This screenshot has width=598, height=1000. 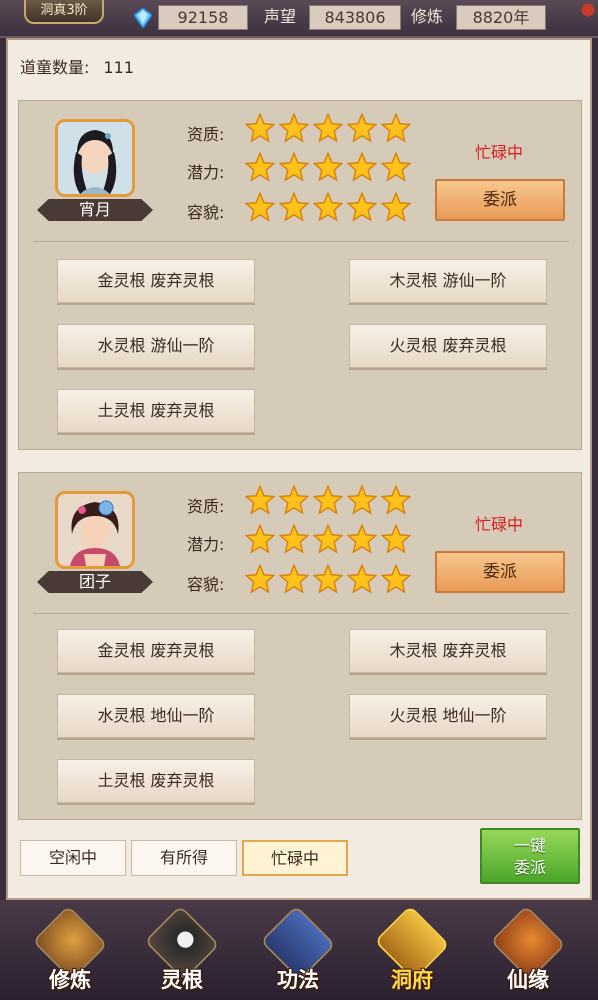 I want to click on servant-count: 道童数量: 111, so click(x=77, y=66).